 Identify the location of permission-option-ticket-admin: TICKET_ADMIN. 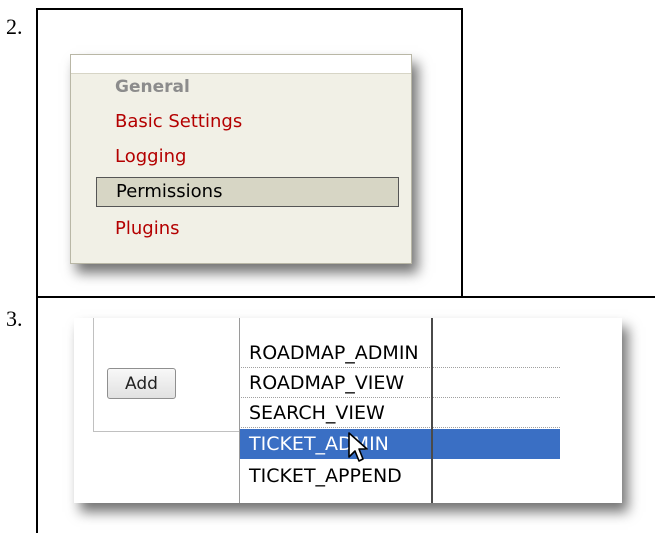
(399, 444).